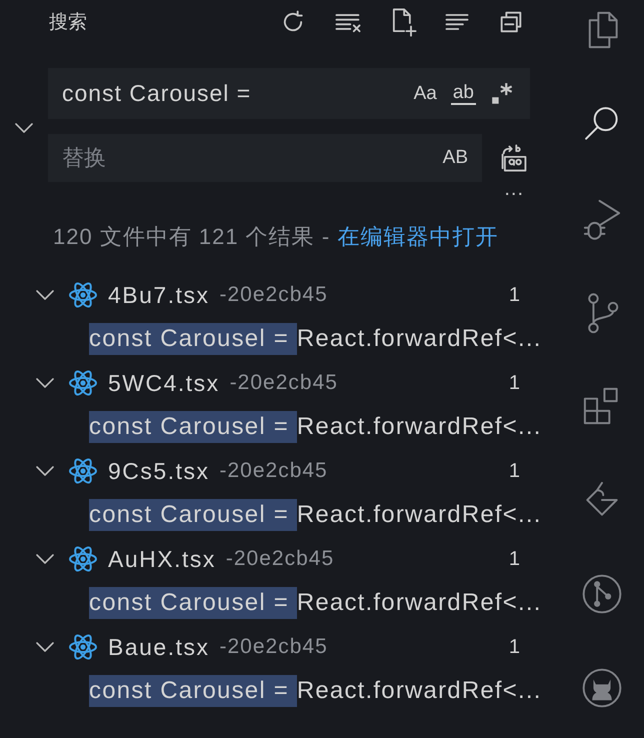  I want to click on file-name: 9Cs5.tsx, so click(159, 471).